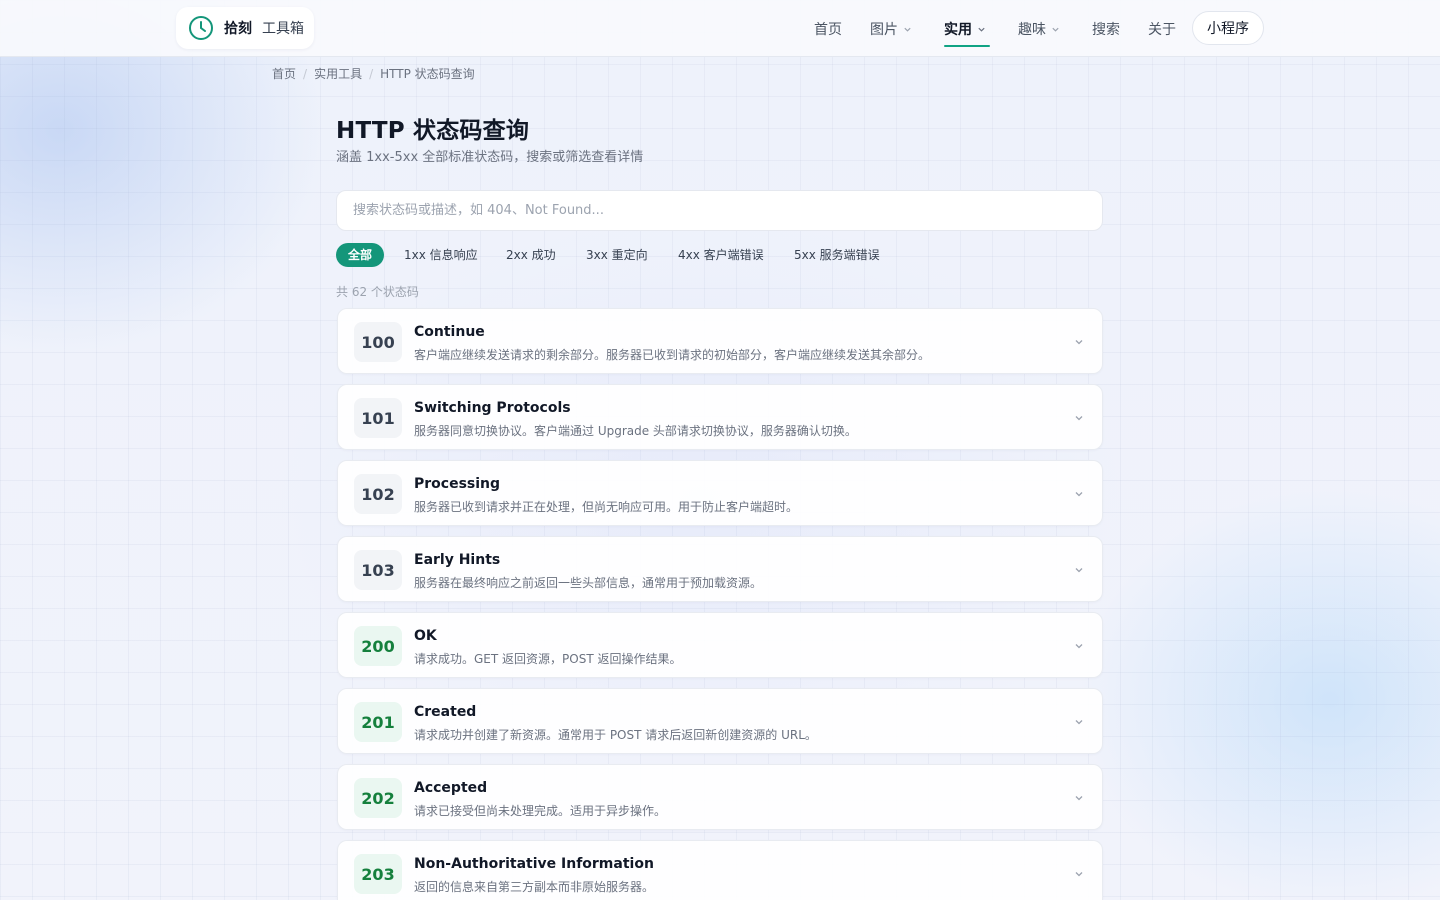 This screenshot has height=900, width=1440. What do you see at coordinates (378, 342) in the screenshot?
I see `status-code-badge: 100` at bounding box center [378, 342].